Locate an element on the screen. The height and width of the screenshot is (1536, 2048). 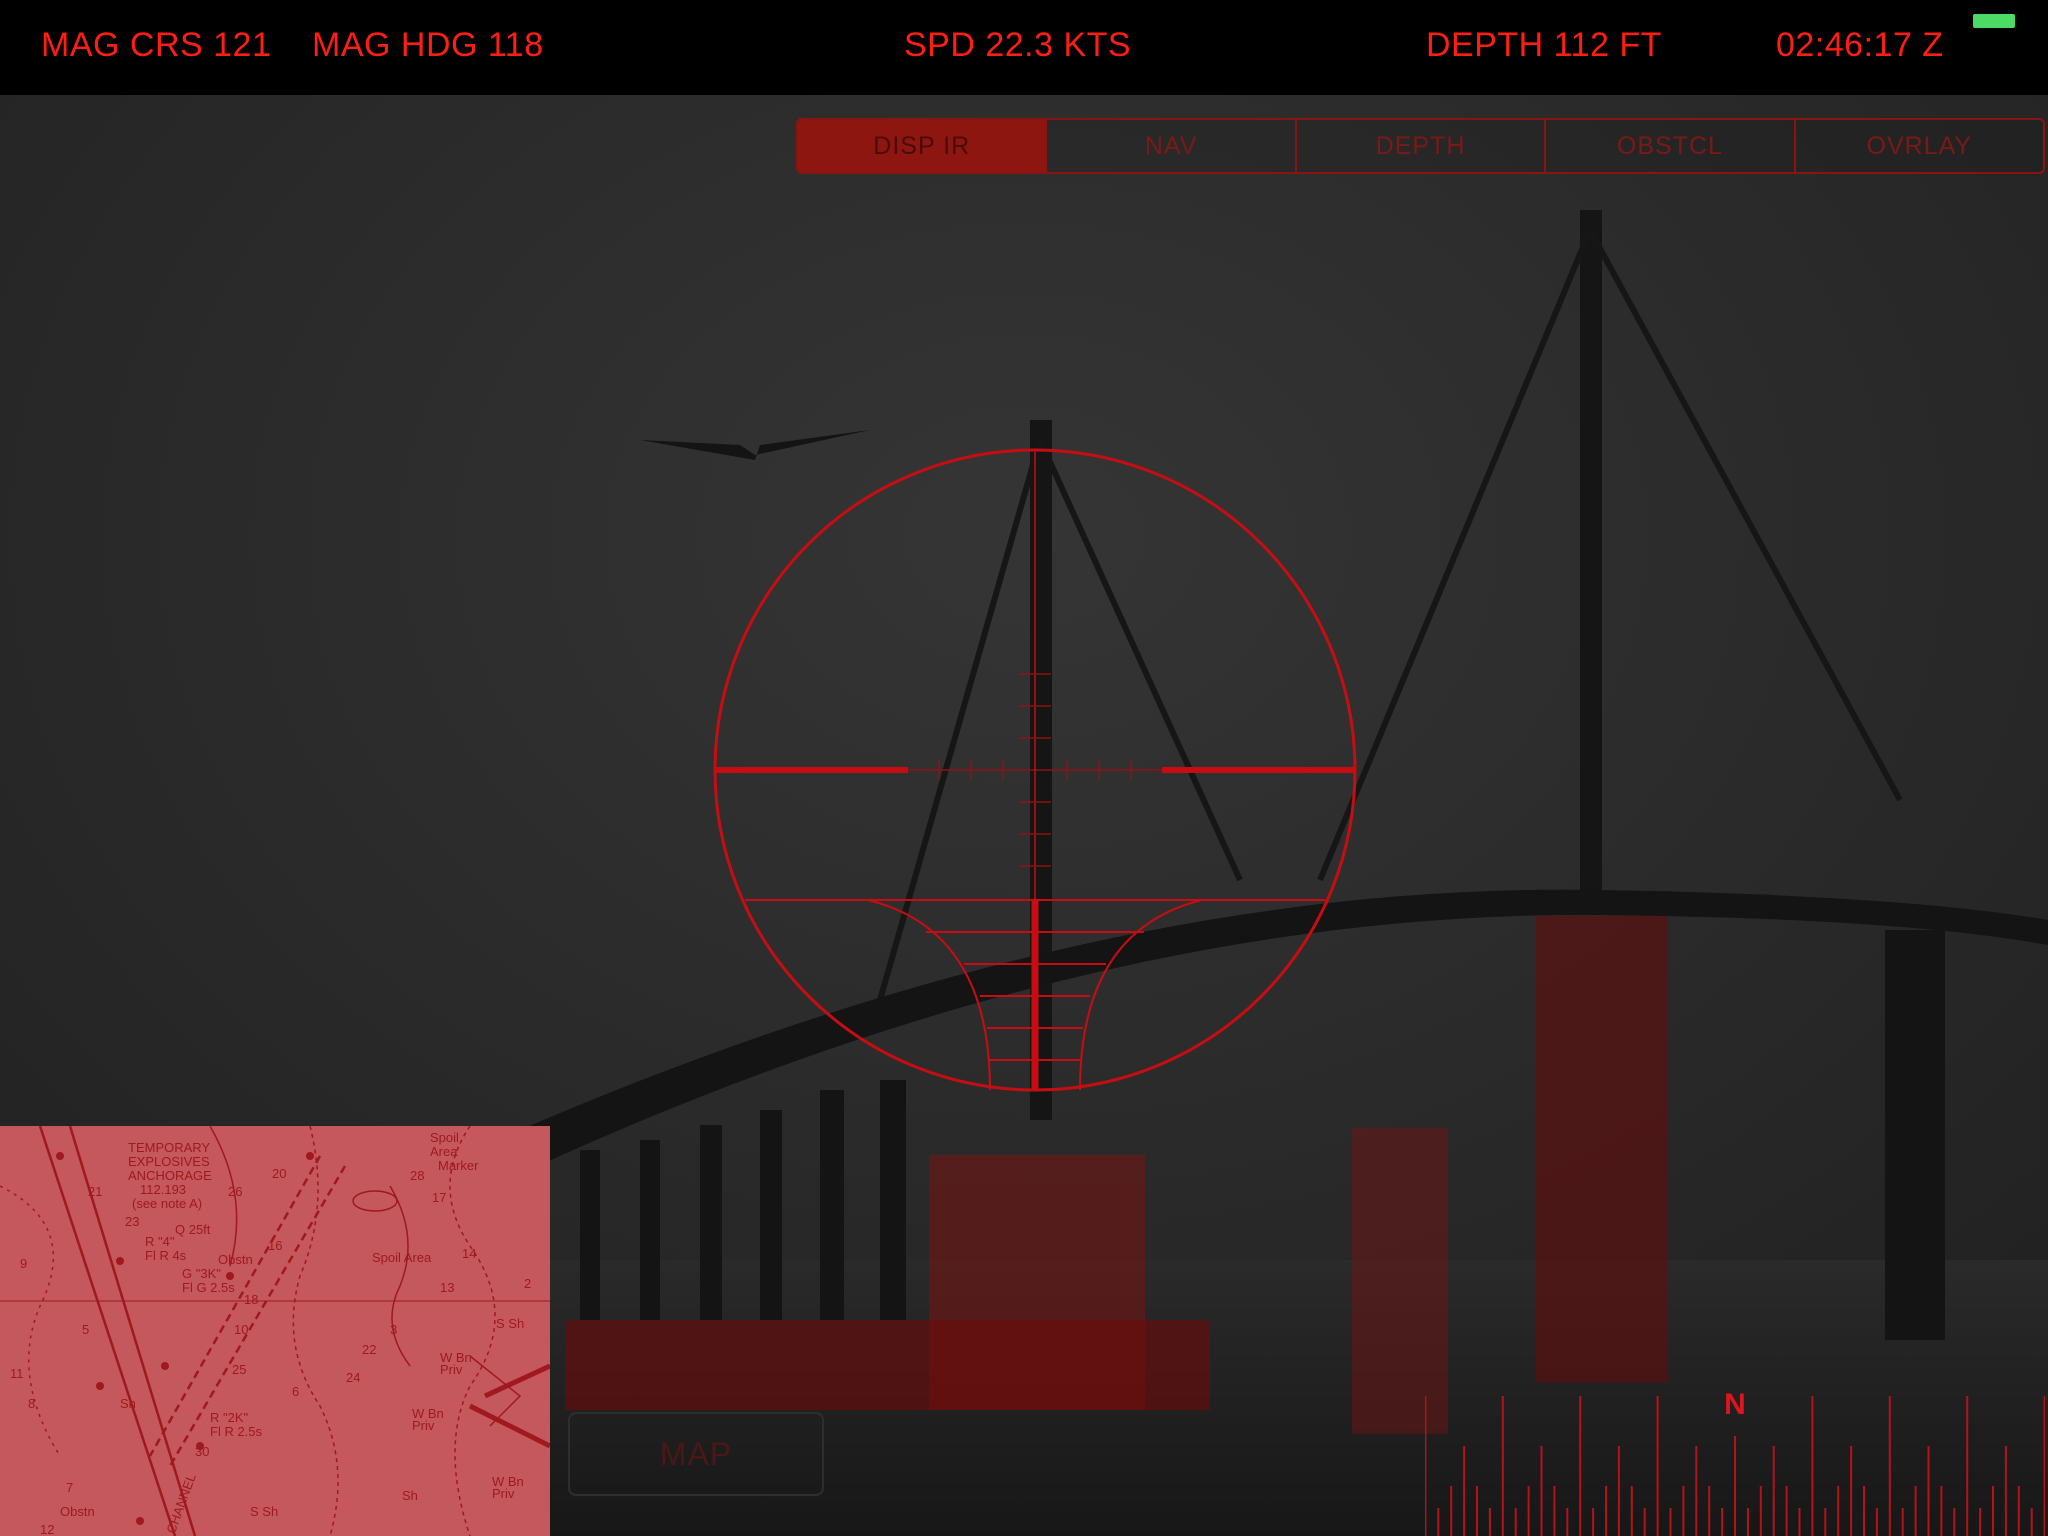
tab-overlay: OVRLAY is located at coordinates (1918, 146).